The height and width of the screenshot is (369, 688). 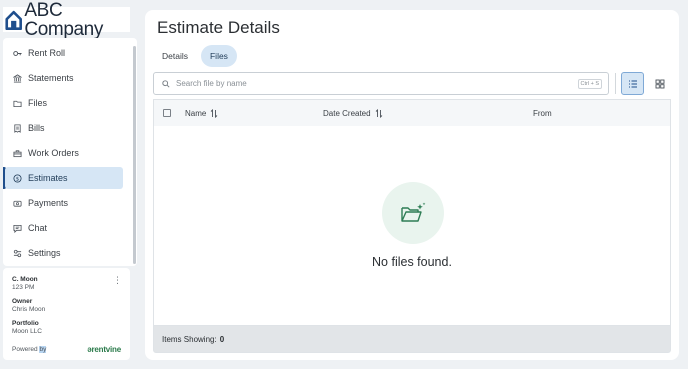 I want to click on company-logo: ABC Company, so click(x=66, y=20).